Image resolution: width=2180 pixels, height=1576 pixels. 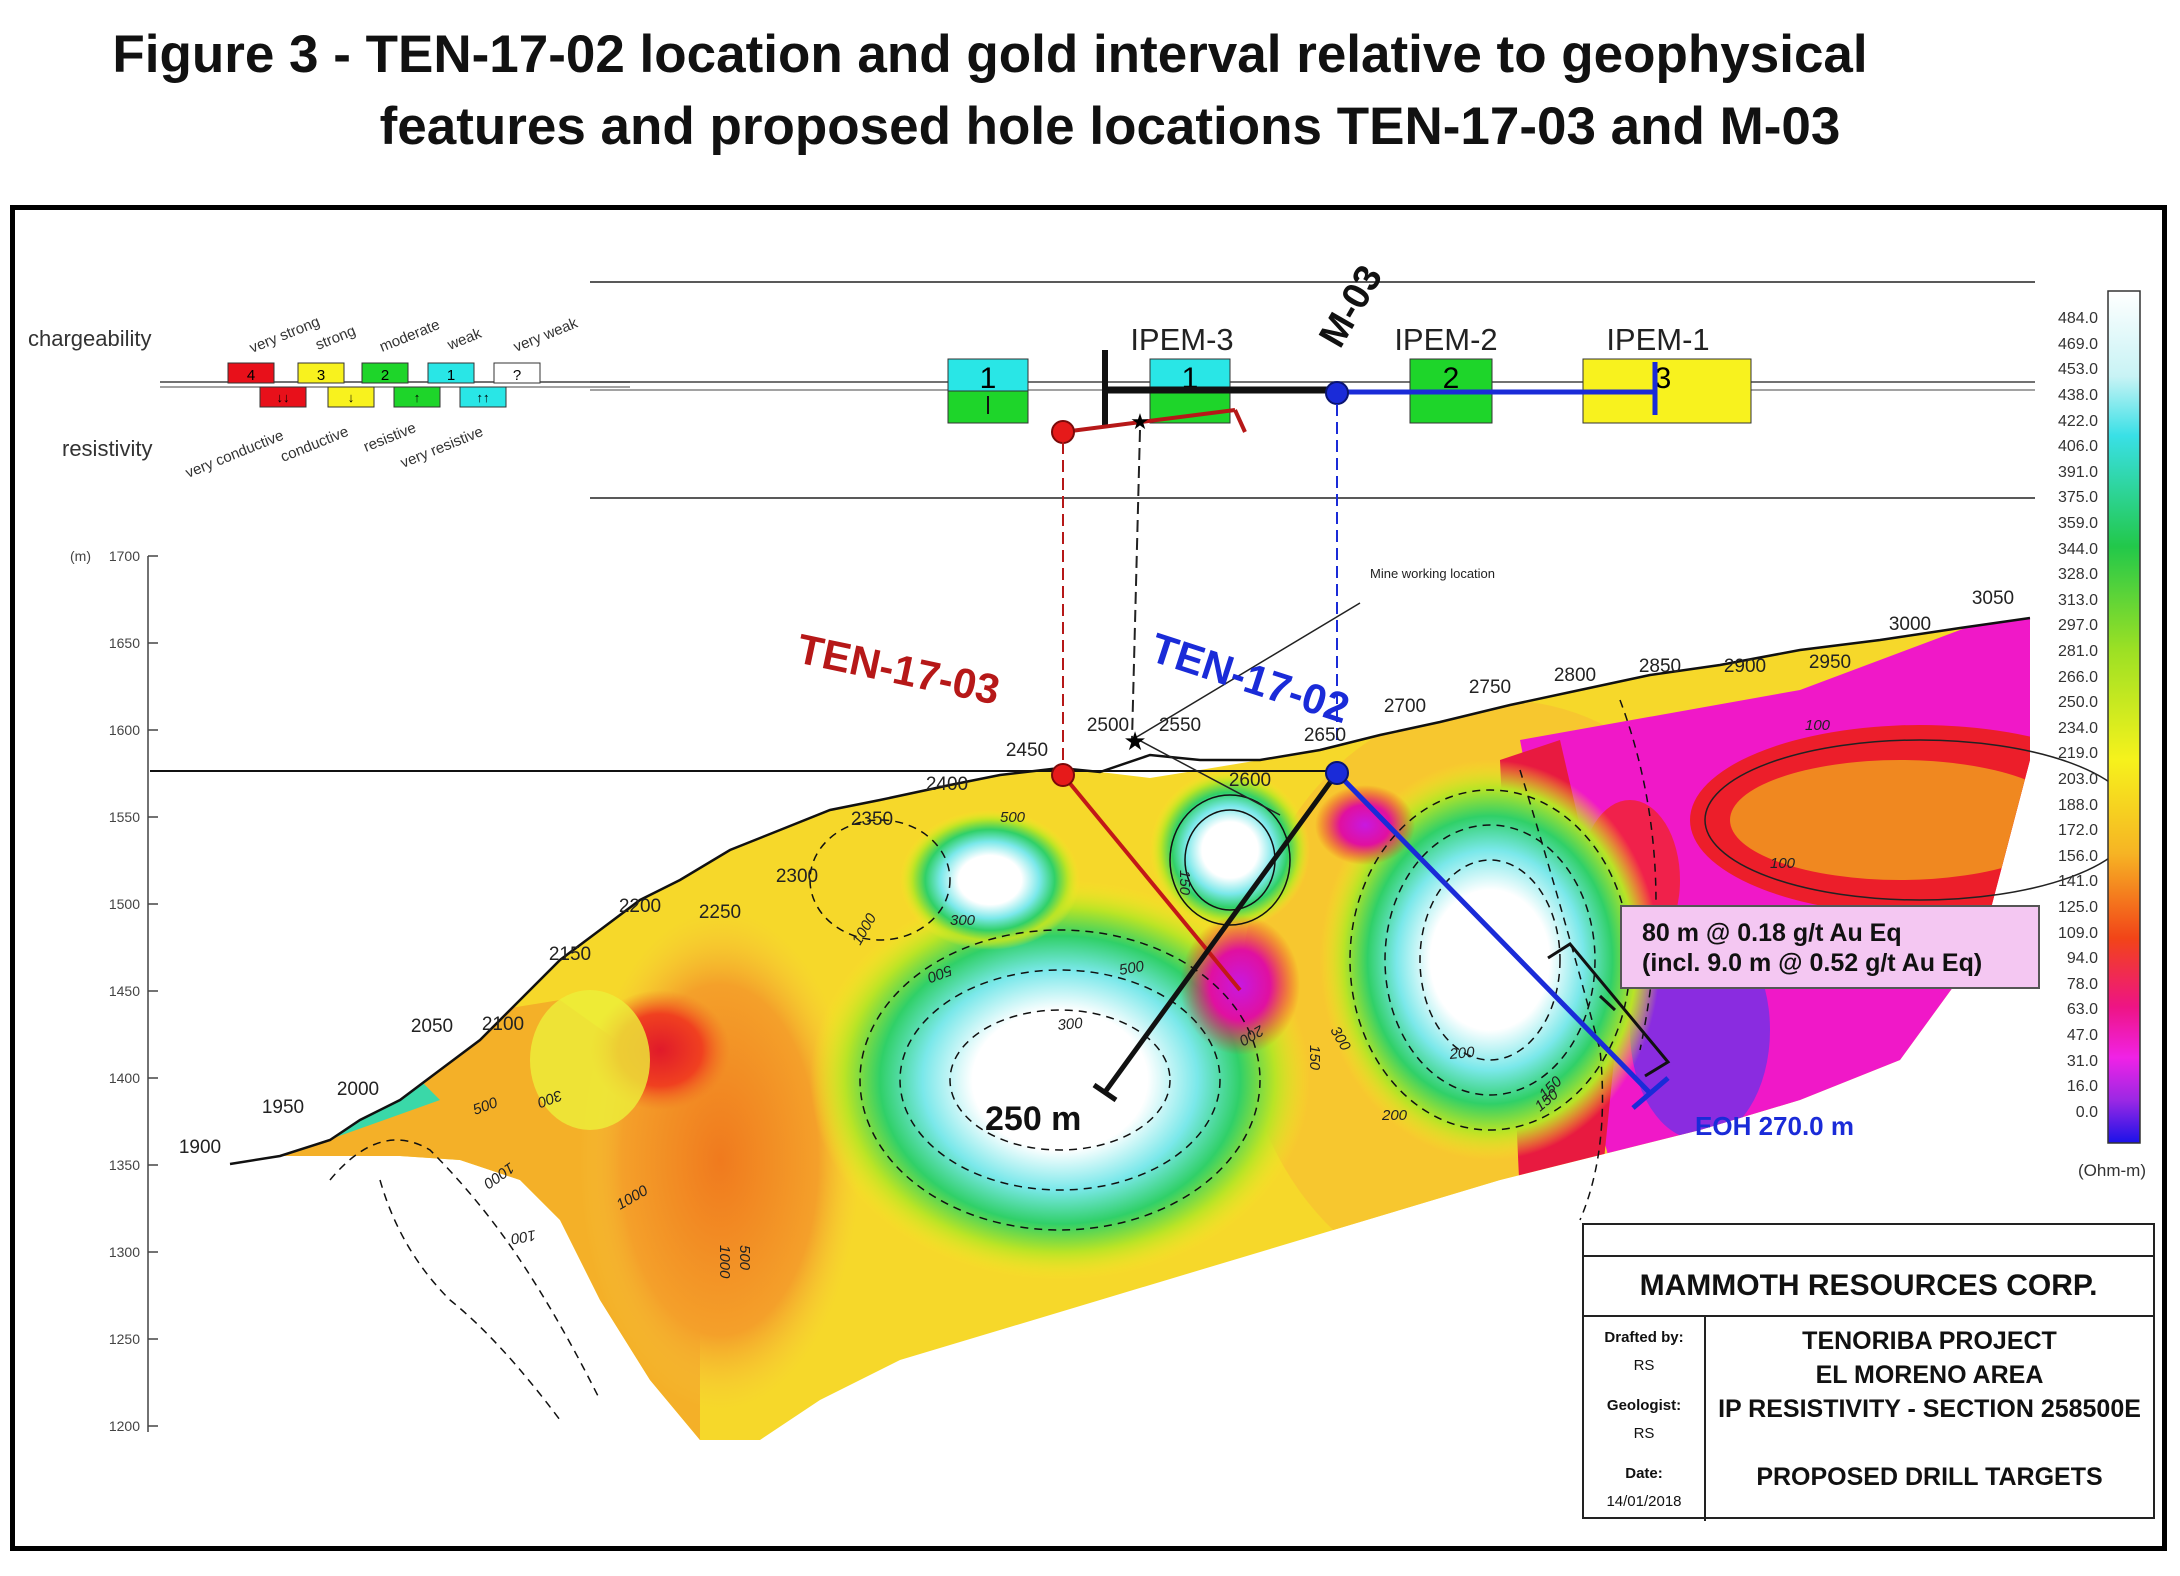 I want to click on svg-text: 1000, so click(x=724, y=1262).